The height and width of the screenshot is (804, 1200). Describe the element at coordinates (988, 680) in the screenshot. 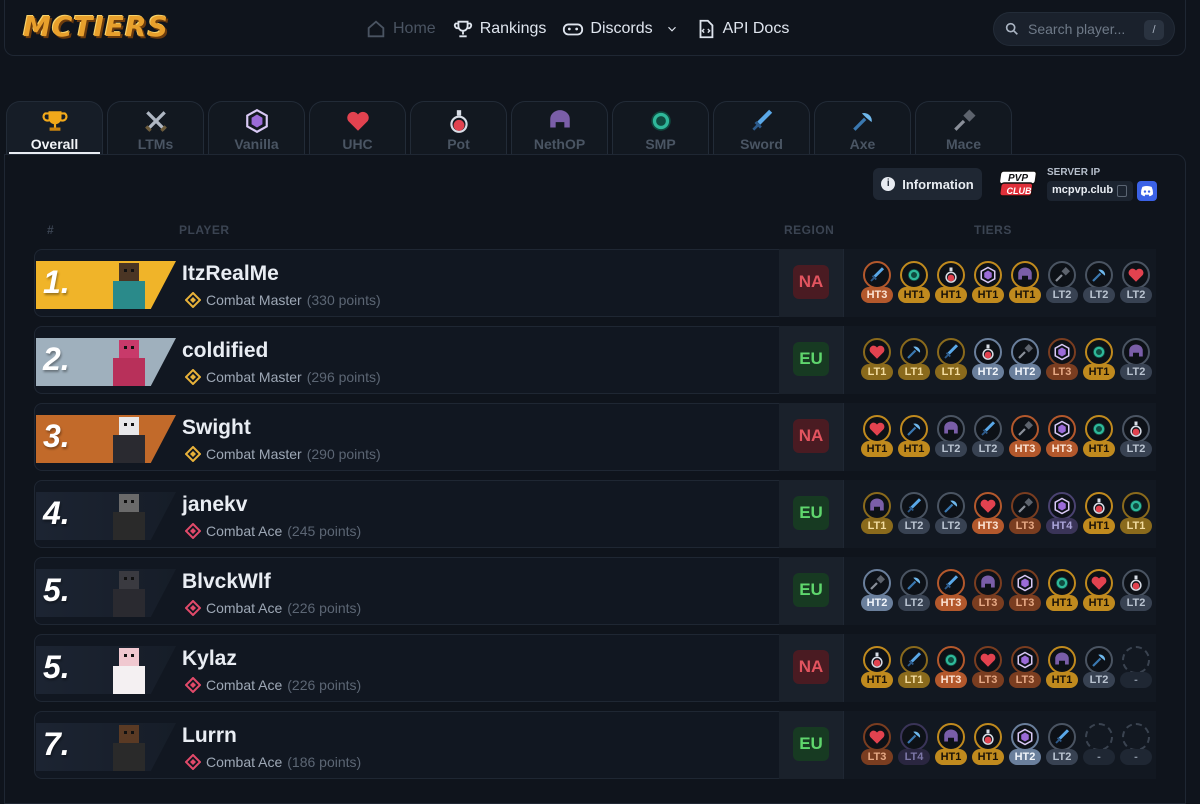

I see `tier-badge: LT3` at that location.